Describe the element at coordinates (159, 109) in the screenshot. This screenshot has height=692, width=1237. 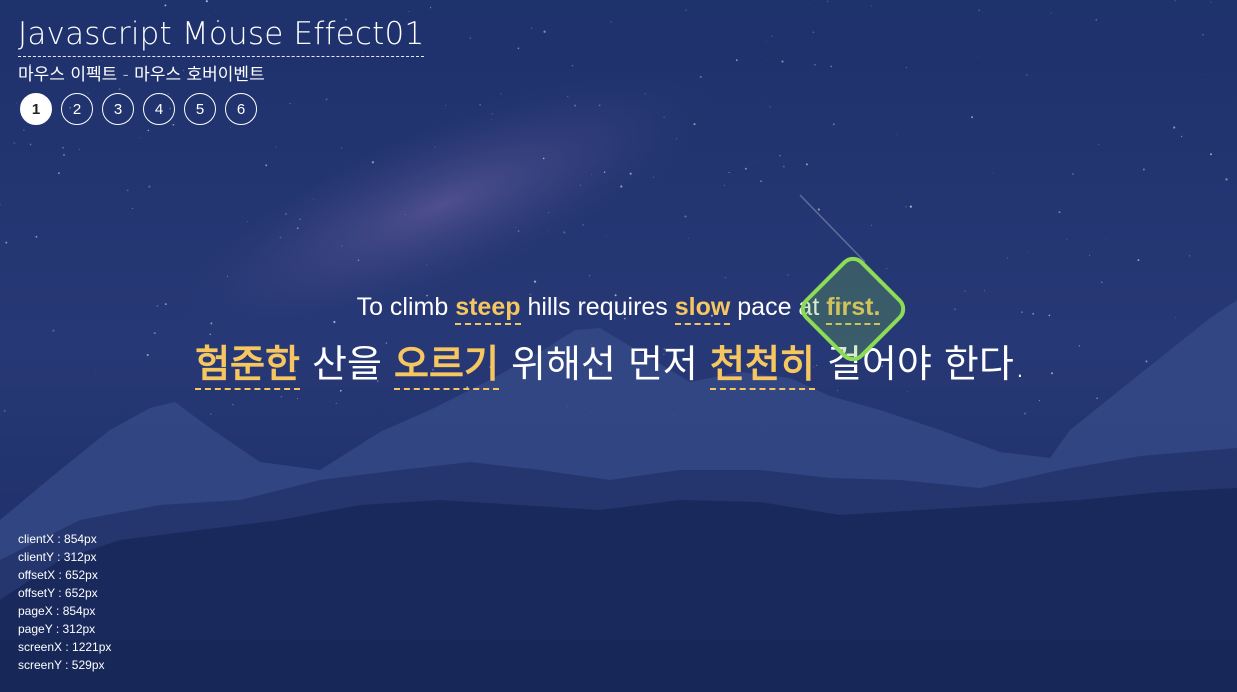
I see `page-button-4: 4` at that location.